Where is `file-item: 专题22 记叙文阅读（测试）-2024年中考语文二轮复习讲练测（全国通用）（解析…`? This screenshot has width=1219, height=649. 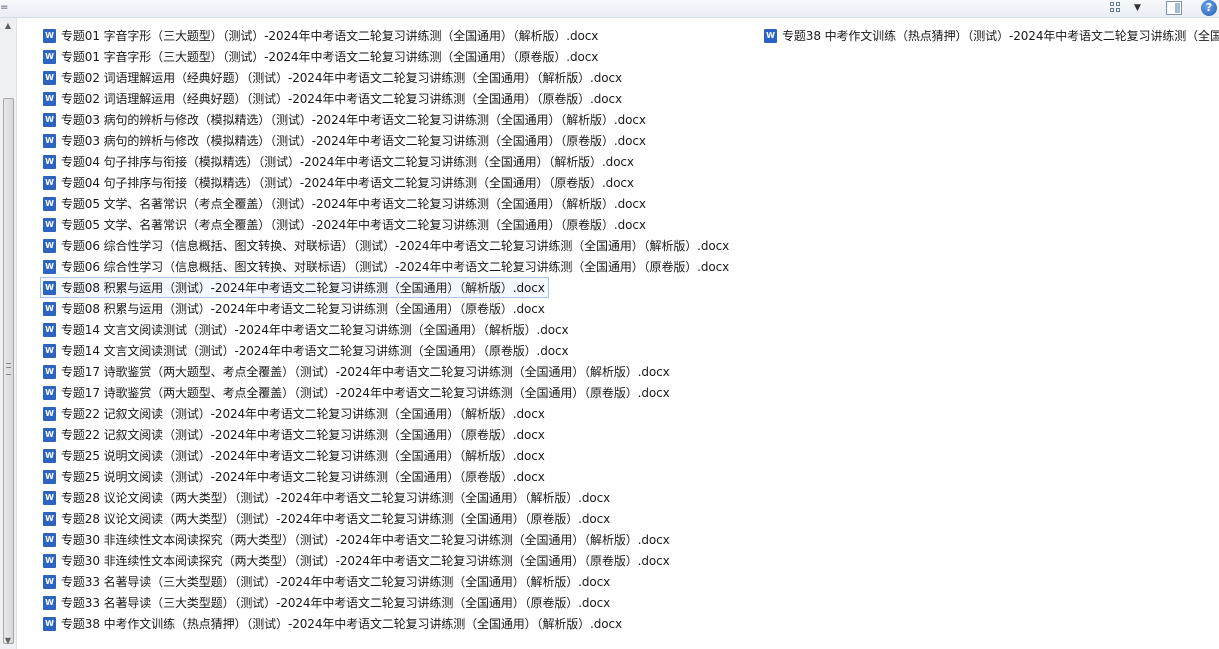
file-item: 专题22 记叙文阅读（测试）-2024年中考语文二轮复习讲练测（全国通用）（解析… is located at coordinates (400, 413).